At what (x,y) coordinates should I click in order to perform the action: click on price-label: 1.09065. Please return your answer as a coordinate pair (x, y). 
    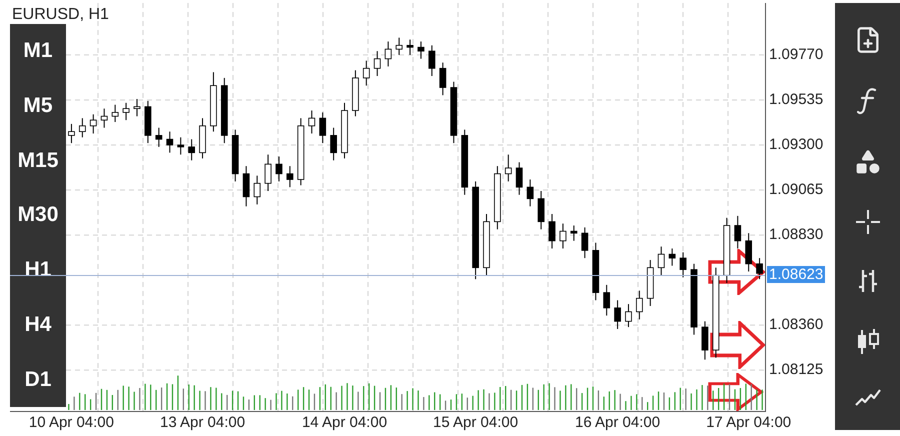
    Looking at the image, I should click on (796, 190).